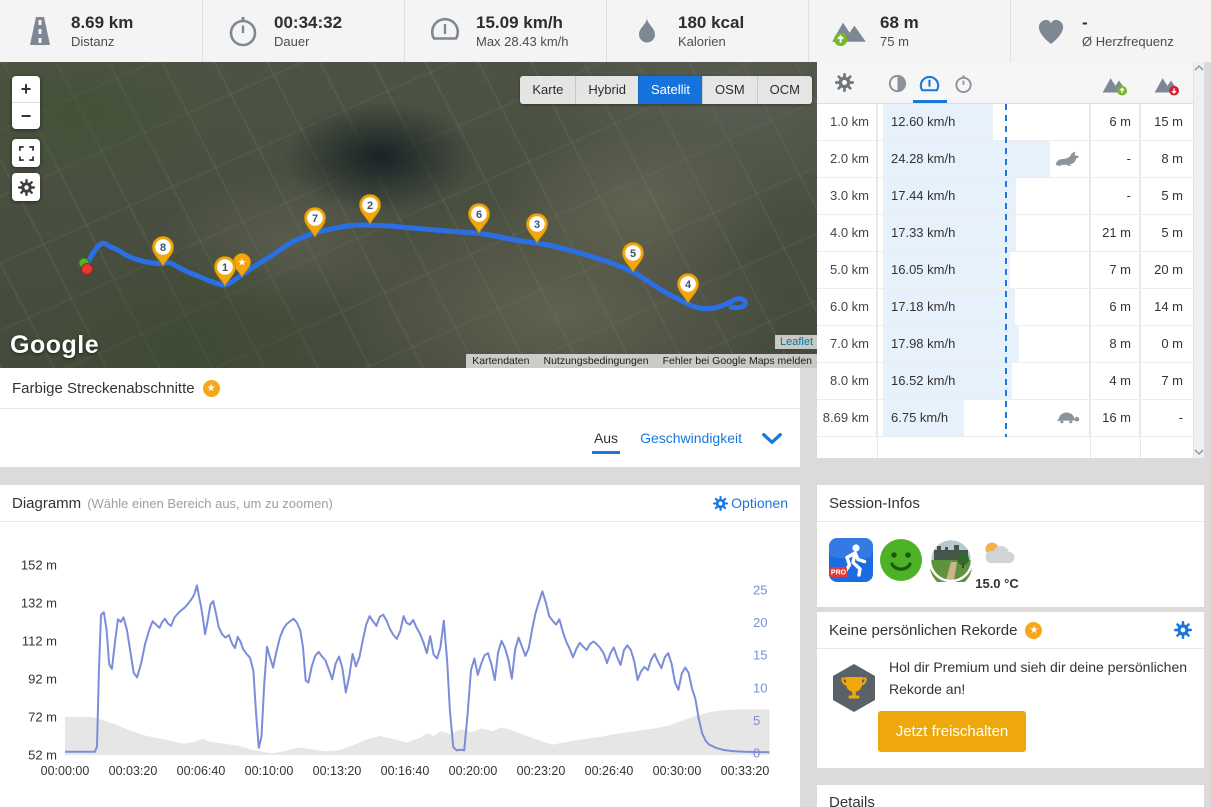  Describe the element at coordinates (211, 388) in the screenshot. I see `premium-star-icon: ★` at that location.